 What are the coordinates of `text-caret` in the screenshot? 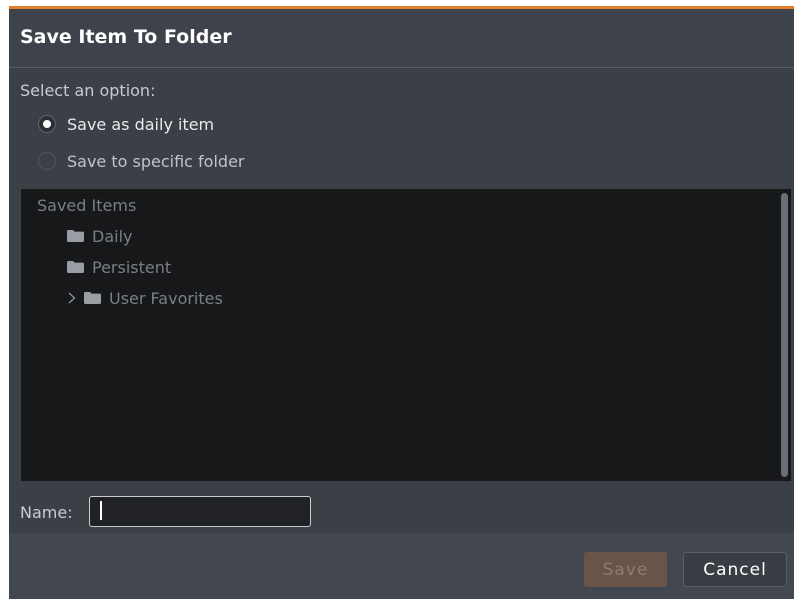 It's located at (101, 510).